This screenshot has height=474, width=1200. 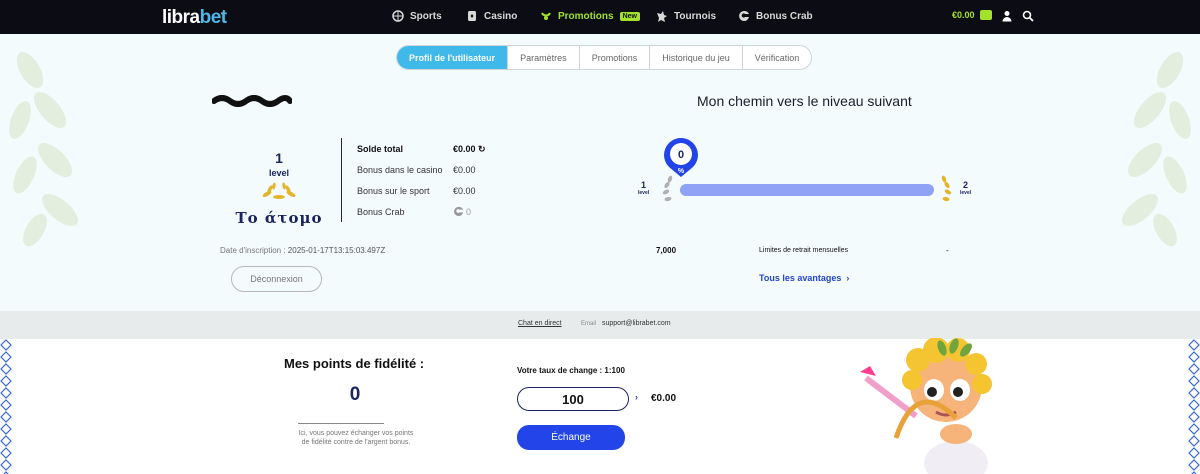 I want to click on withdraw-limit-label: Limites de retrait mensuelles, so click(x=804, y=250).